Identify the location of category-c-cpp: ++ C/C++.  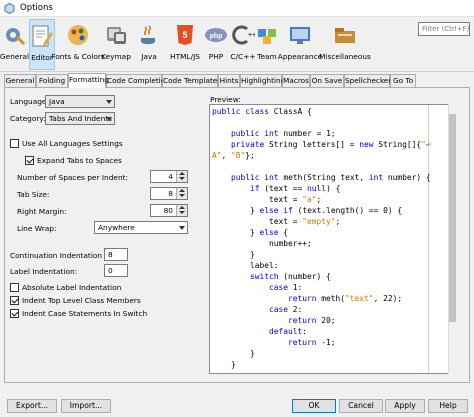
(243, 44).